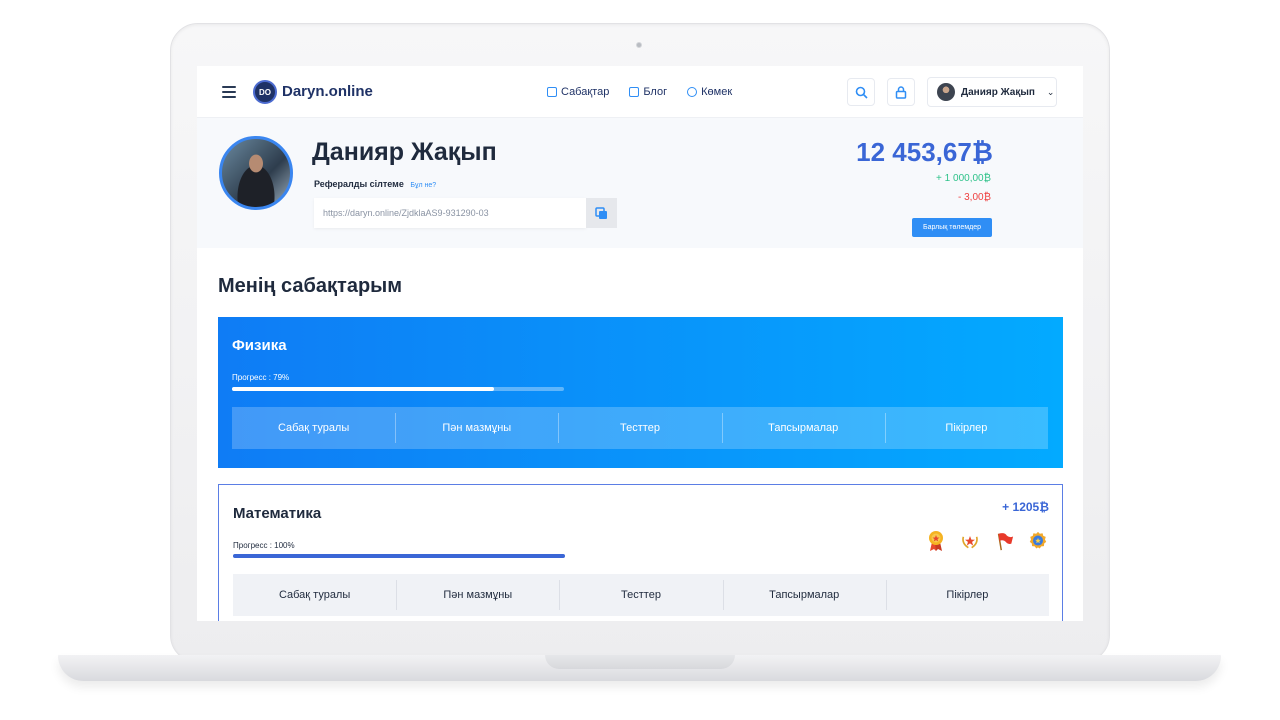 Image resolution: width=1280 pixels, height=720 pixels. I want to click on book-icon, so click(552, 92).